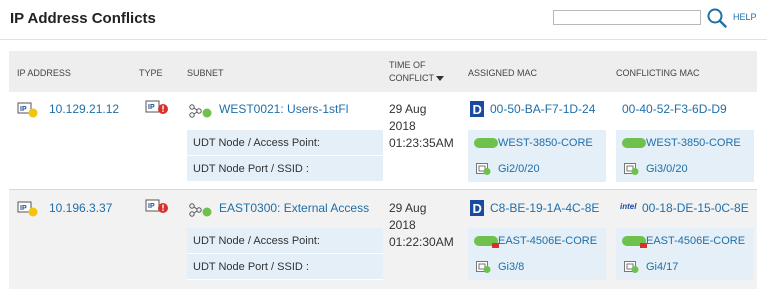 Image resolution: width=767 pixels, height=298 pixels. I want to click on intel-logo-icon: intel, so click(628, 206).